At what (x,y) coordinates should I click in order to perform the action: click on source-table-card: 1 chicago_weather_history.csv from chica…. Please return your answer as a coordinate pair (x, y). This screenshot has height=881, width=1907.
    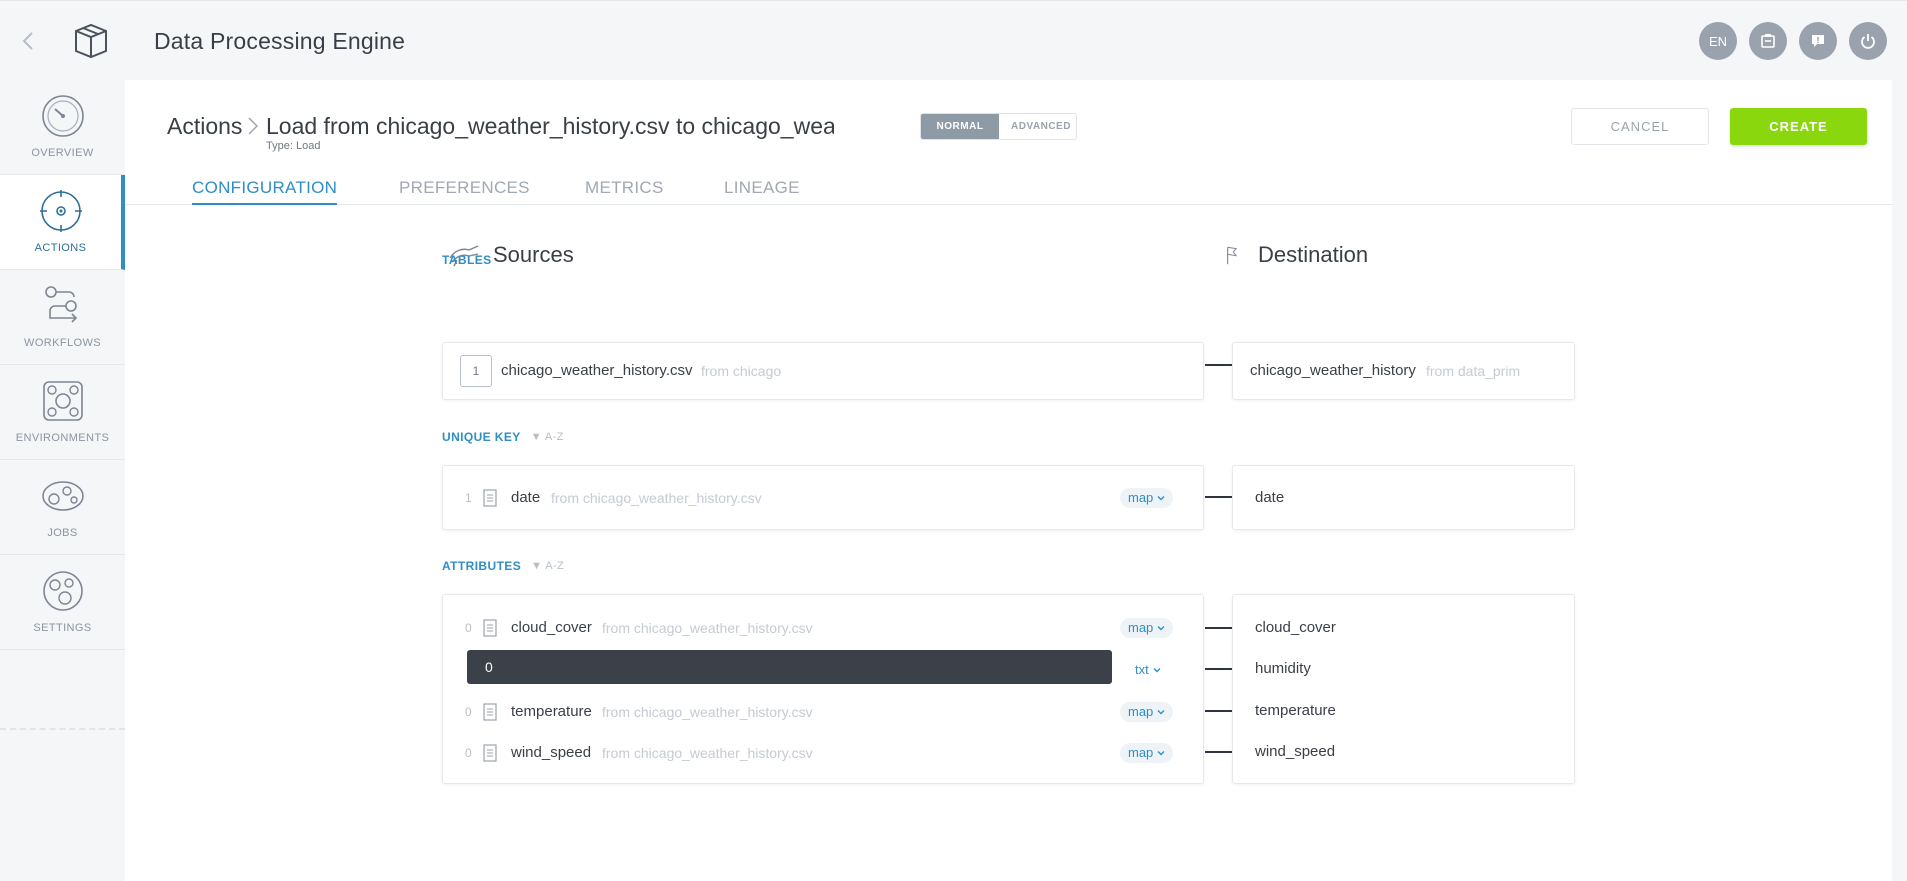
    Looking at the image, I should click on (823, 371).